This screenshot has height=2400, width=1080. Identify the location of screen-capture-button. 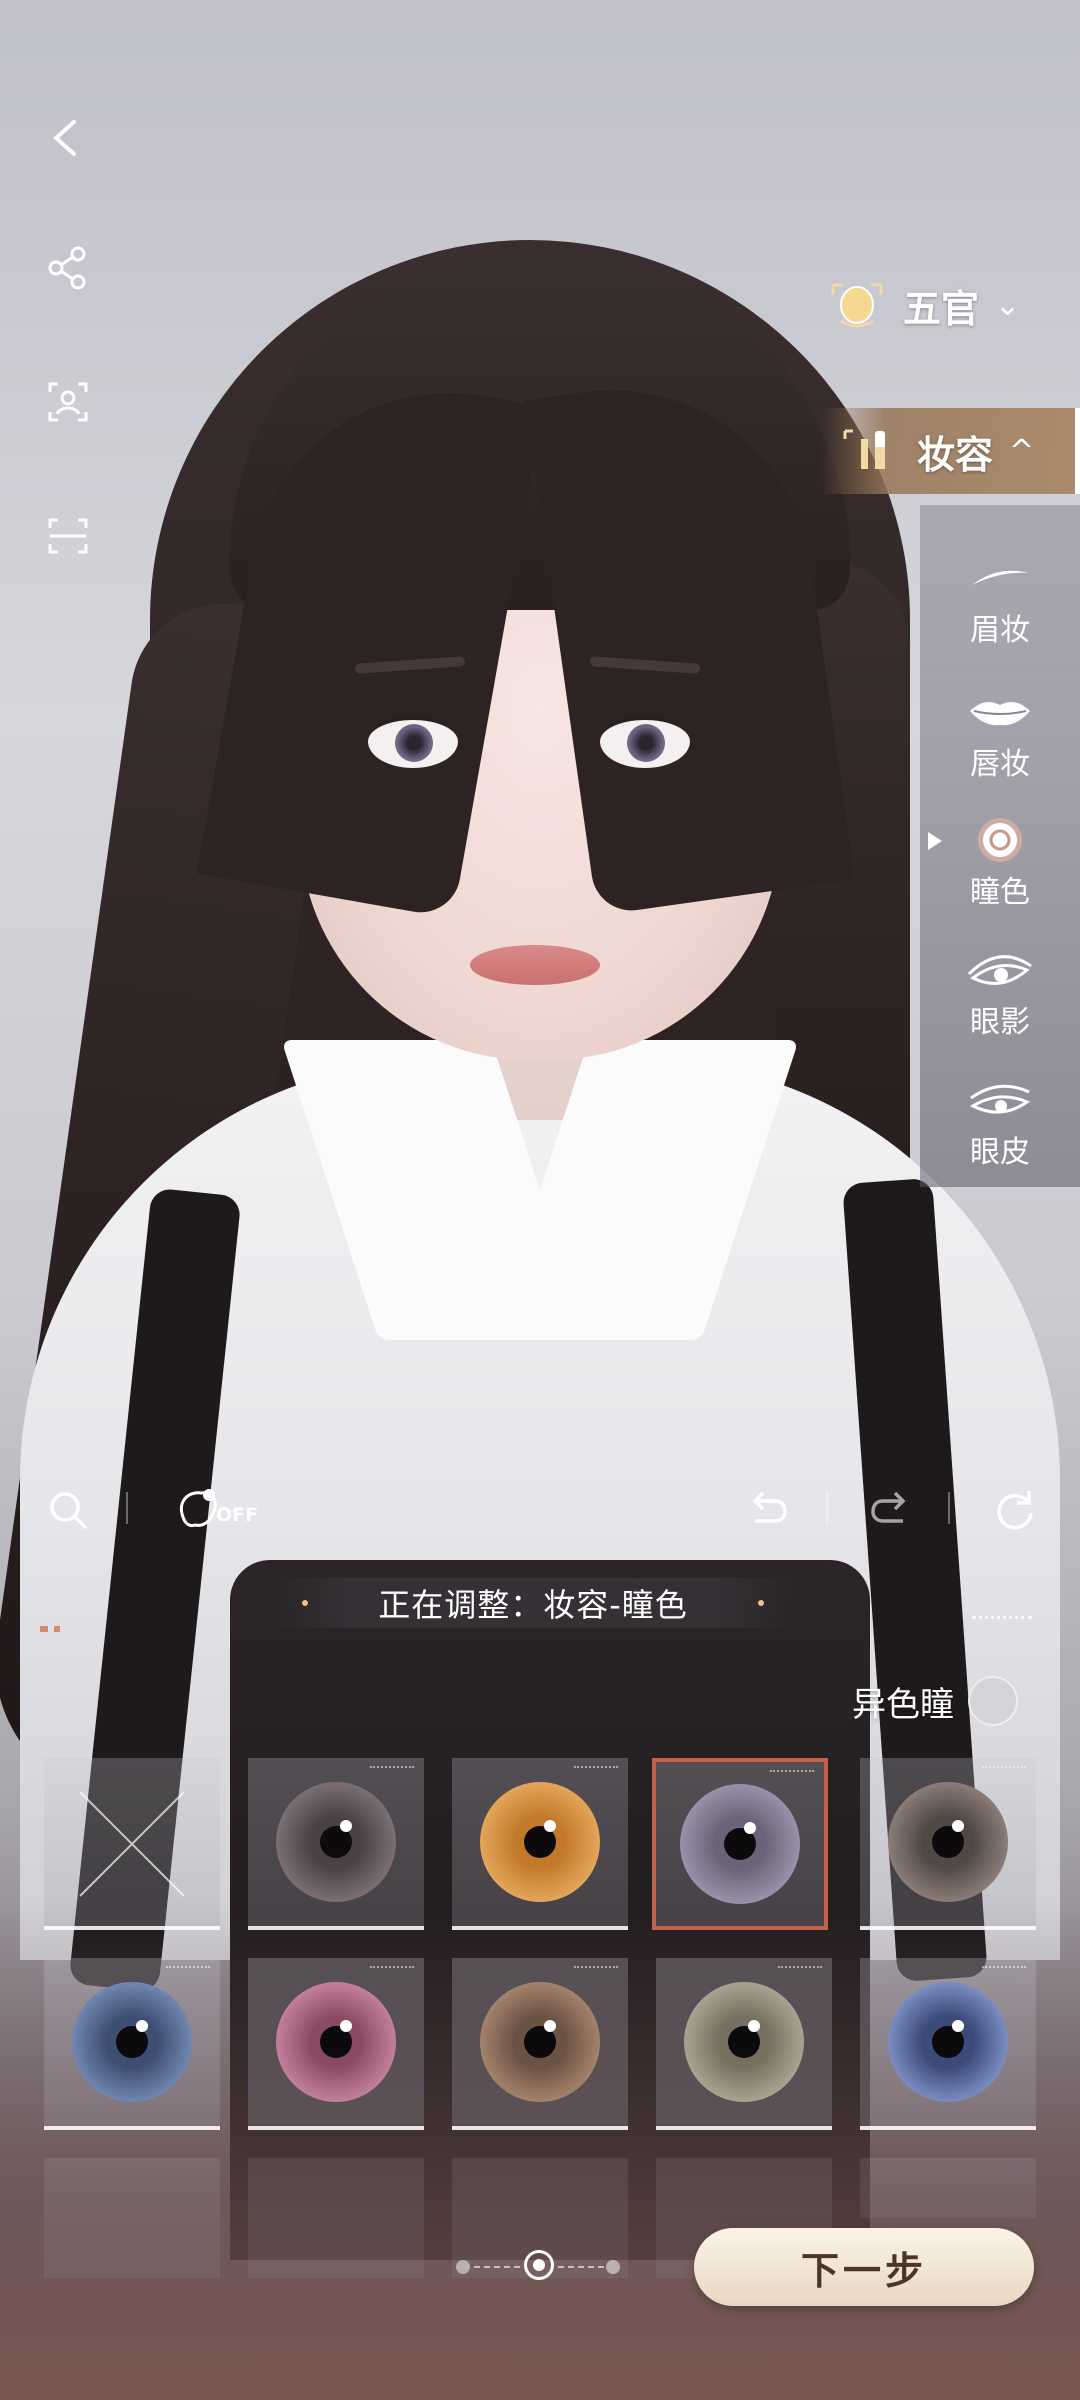
(68, 536).